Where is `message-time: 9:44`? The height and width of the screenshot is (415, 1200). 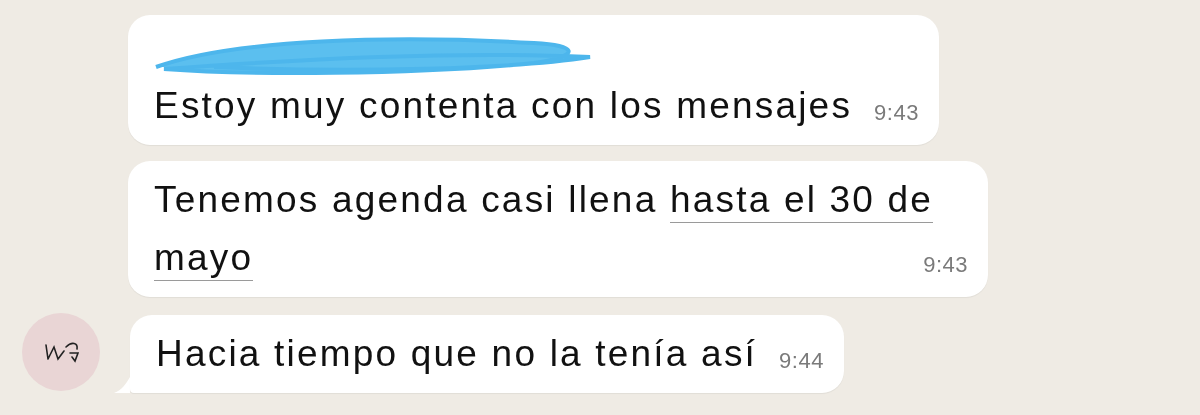 message-time: 9:44 is located at coordinates (801, 361).